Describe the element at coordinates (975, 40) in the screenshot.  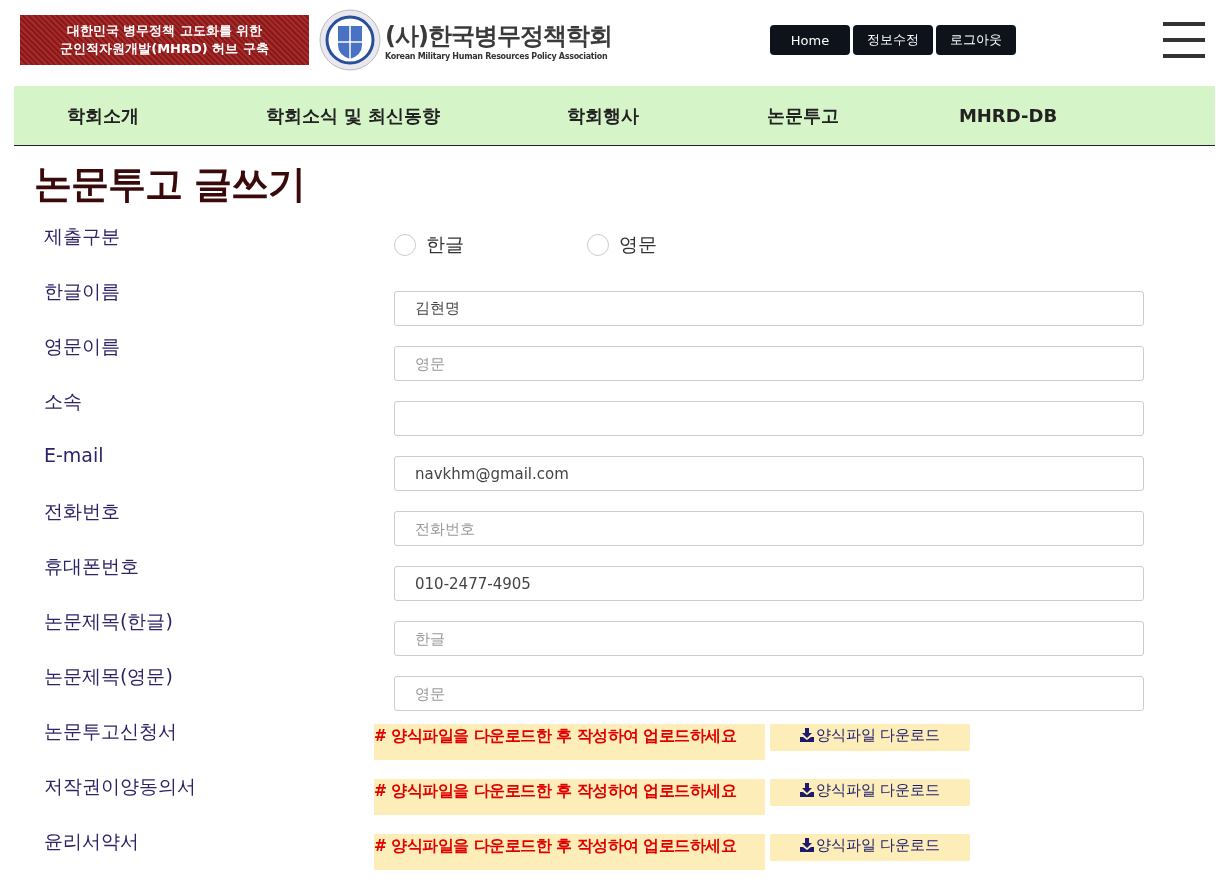
I see `header-button: 로그아웃` at that location.